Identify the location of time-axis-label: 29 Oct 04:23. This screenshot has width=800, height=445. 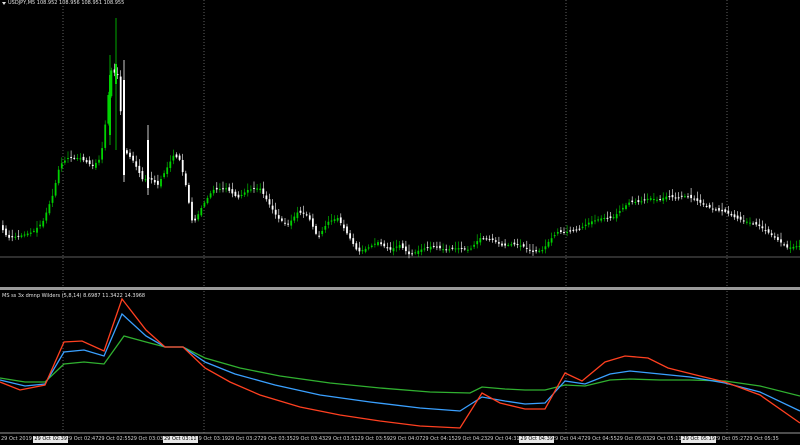
(471, 439).